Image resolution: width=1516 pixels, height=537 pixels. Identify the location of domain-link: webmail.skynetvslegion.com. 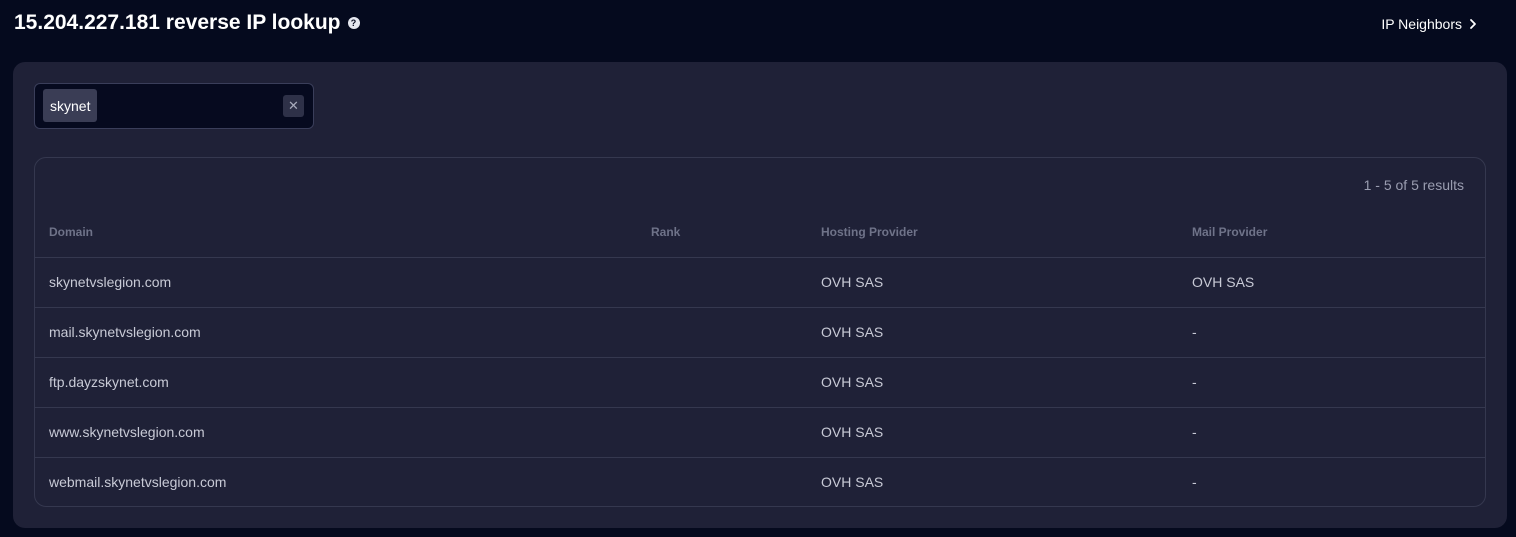
(336, 481).